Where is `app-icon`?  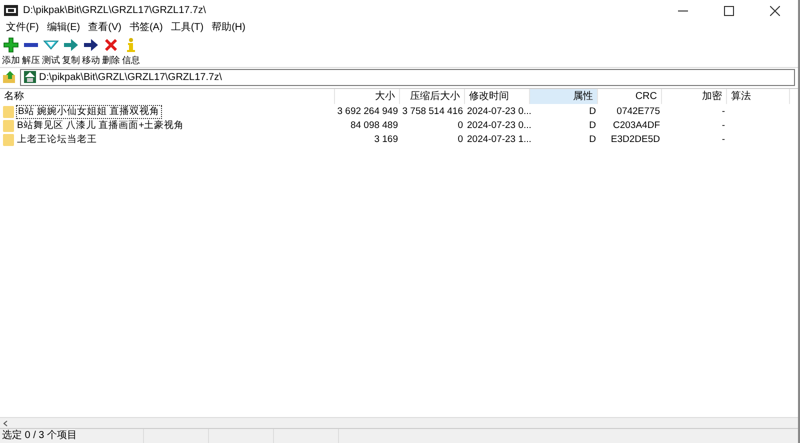
app-icon is located at coordinates (11, 10).